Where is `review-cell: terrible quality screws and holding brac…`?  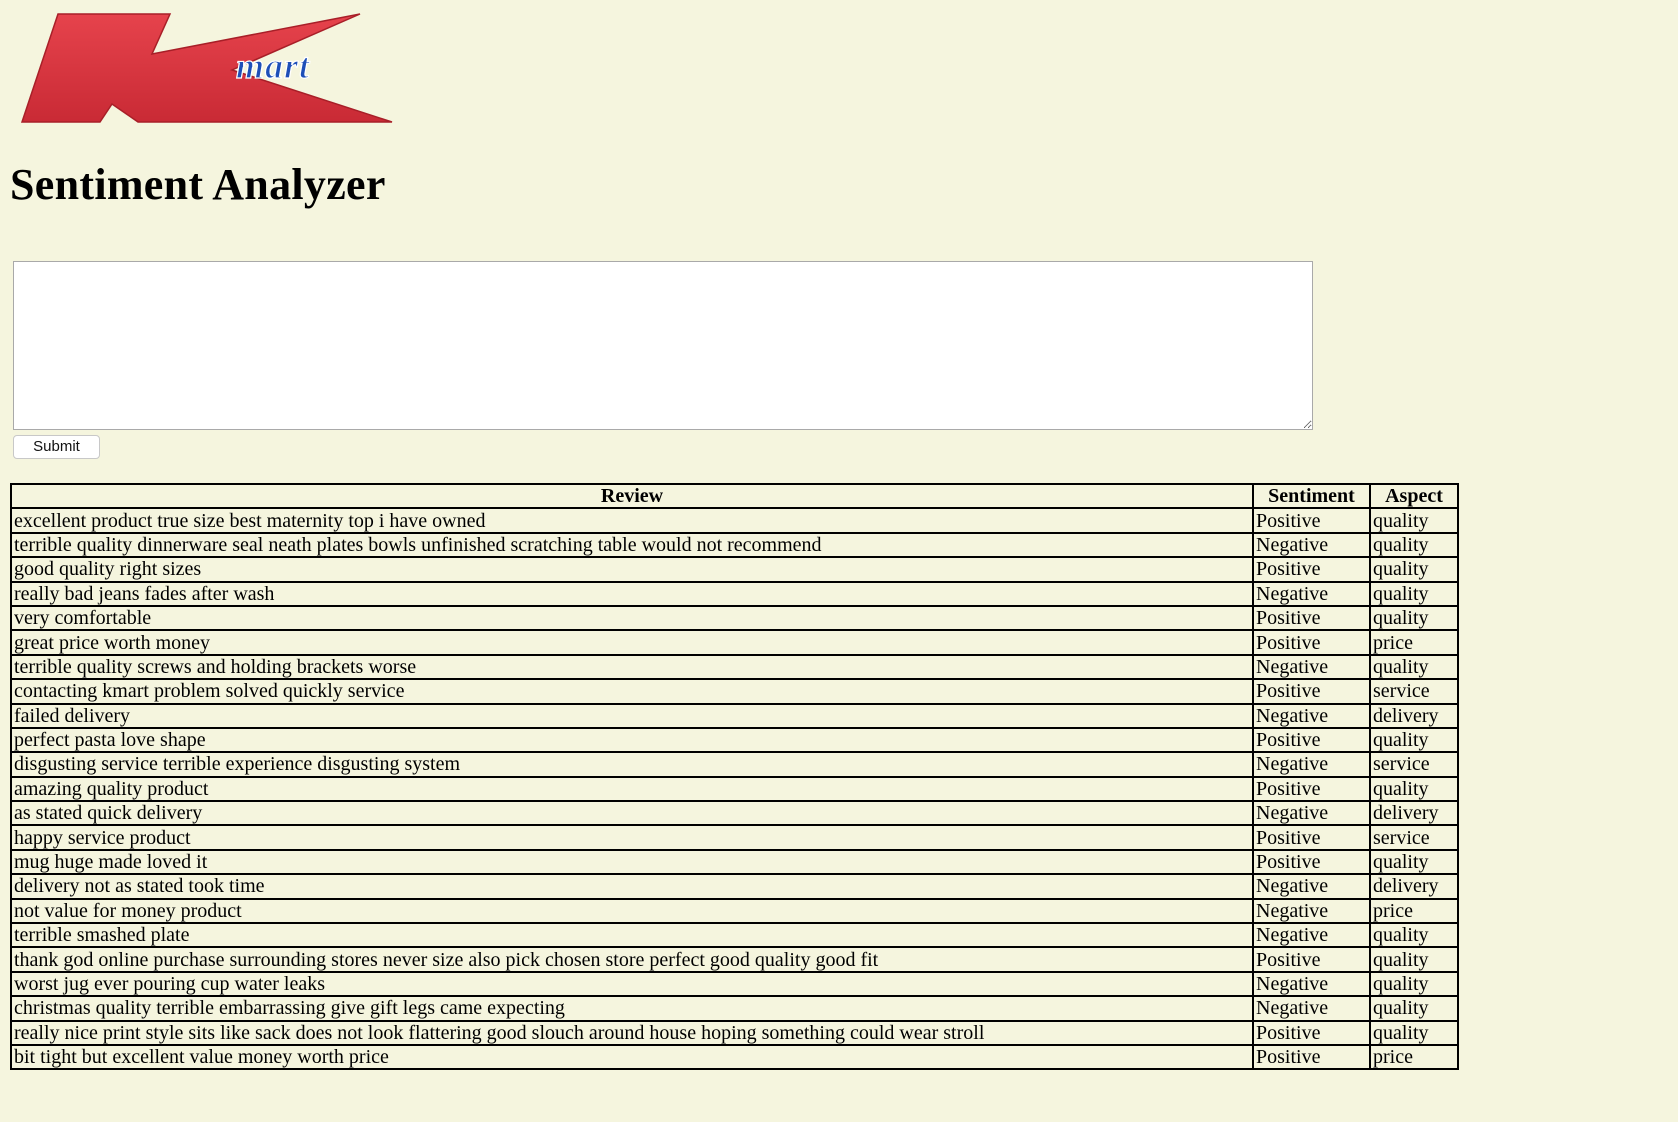 review-cell: terrible quality screws and holding brac… is located at coordinates (632, 667).